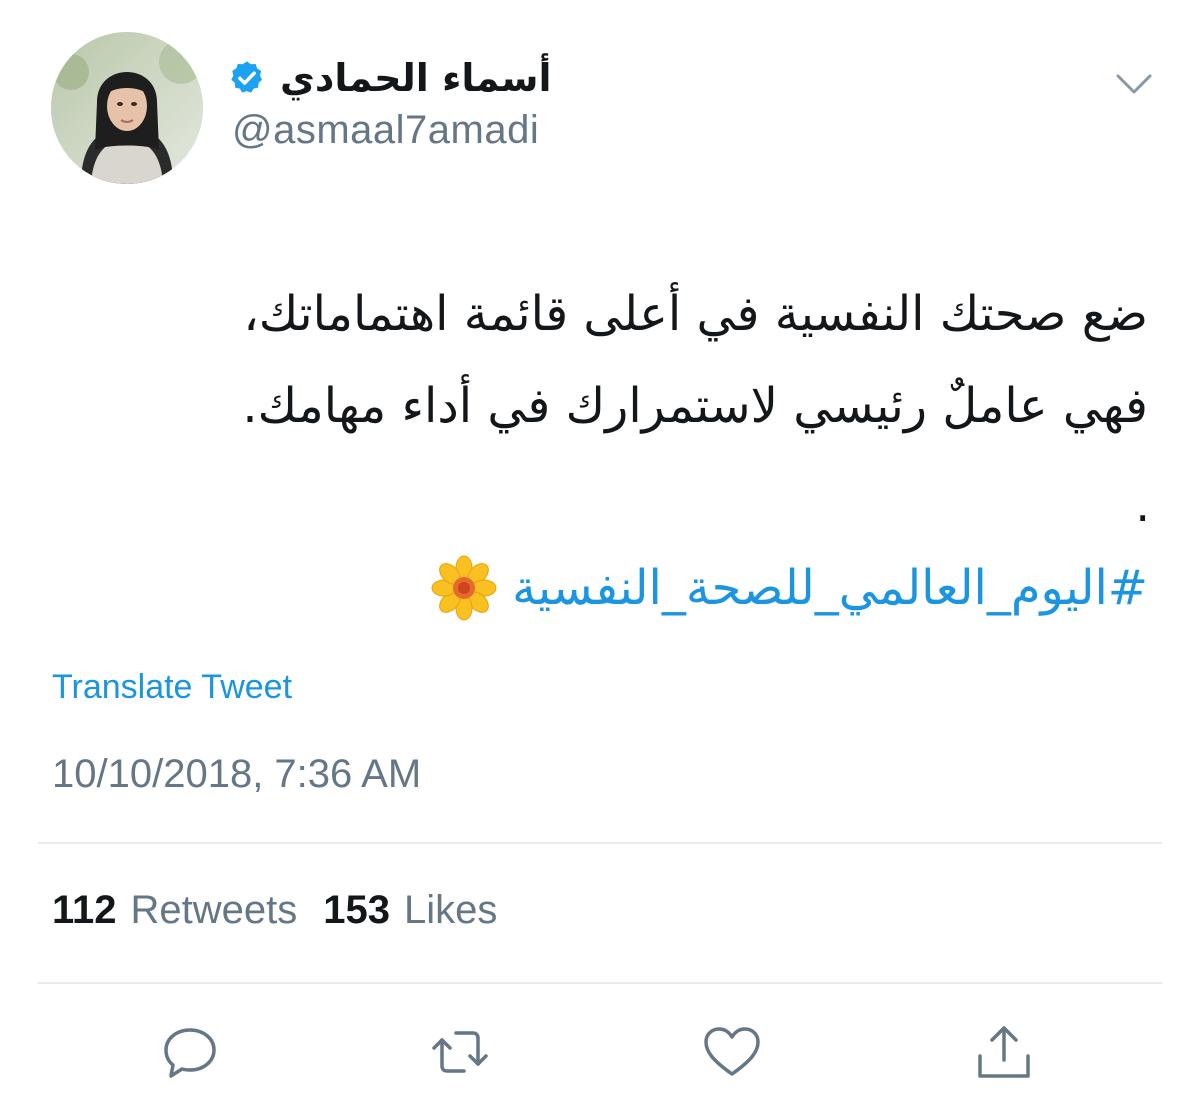  What do you see at coordinates (214, 910) in the screenshot?
I see `retweets-label: Retweets` at bounding box center [214, 910].